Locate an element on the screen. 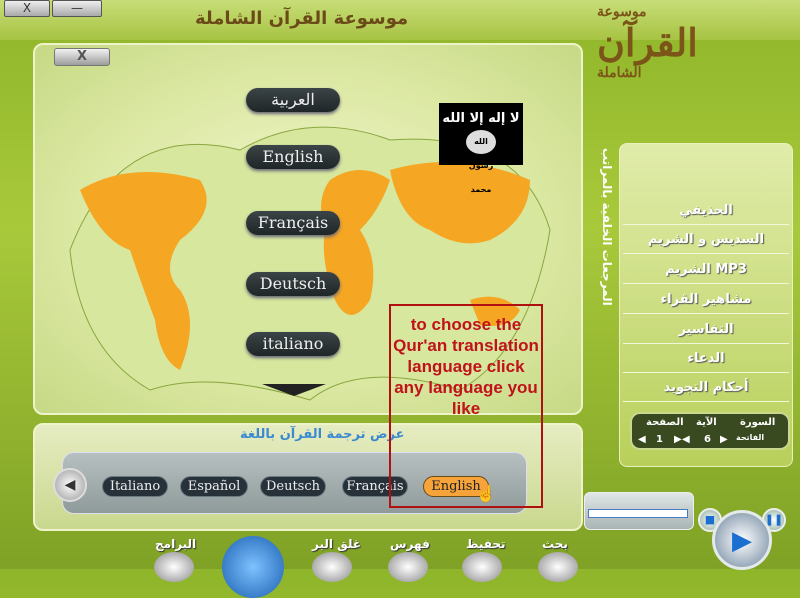  ayah-prev-icon: ◀ is located at coordinates (686, 439).